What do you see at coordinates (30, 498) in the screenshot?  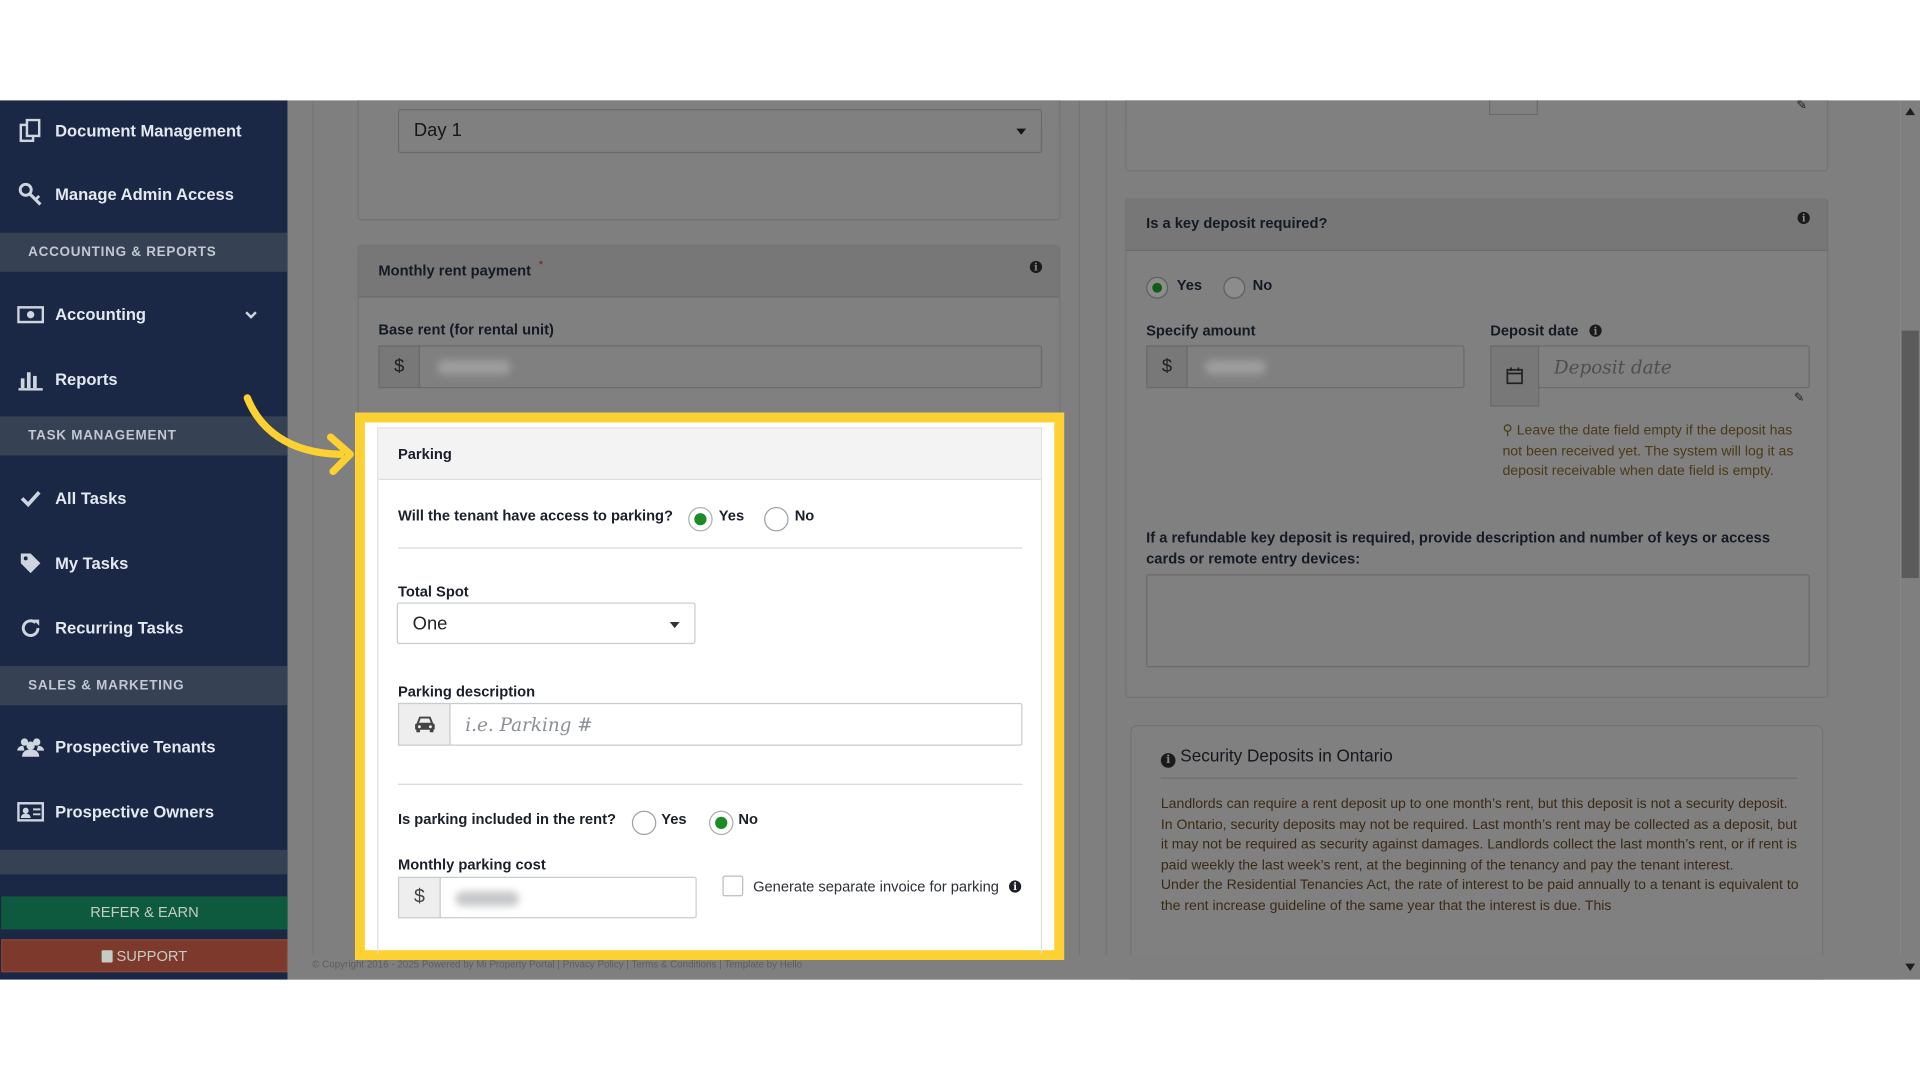 I see `check-icon` at bounding box center [30, 498].